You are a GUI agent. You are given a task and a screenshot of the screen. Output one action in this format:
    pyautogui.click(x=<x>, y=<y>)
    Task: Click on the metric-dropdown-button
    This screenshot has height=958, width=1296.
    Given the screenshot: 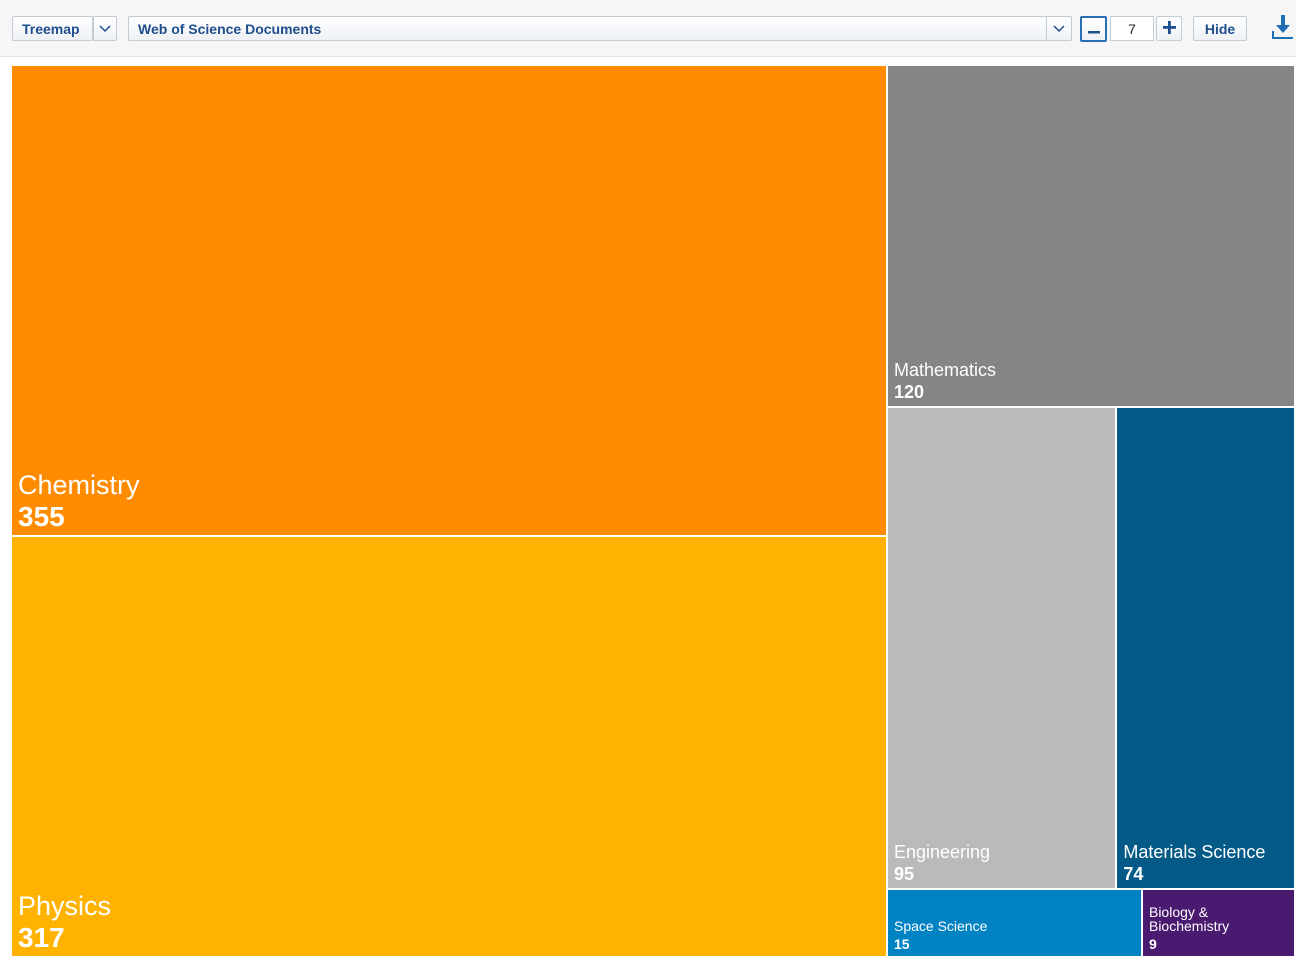 What is the action you would take?
    pyautogui.click(x=1058, y=28)
    